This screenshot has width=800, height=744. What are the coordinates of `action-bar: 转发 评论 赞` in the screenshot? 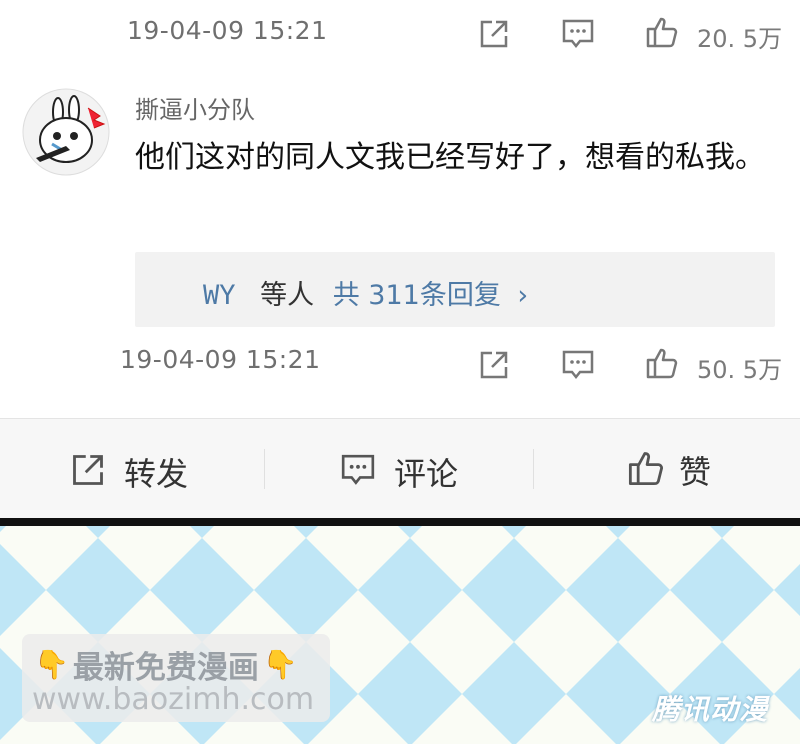 It's located at (400, 468).